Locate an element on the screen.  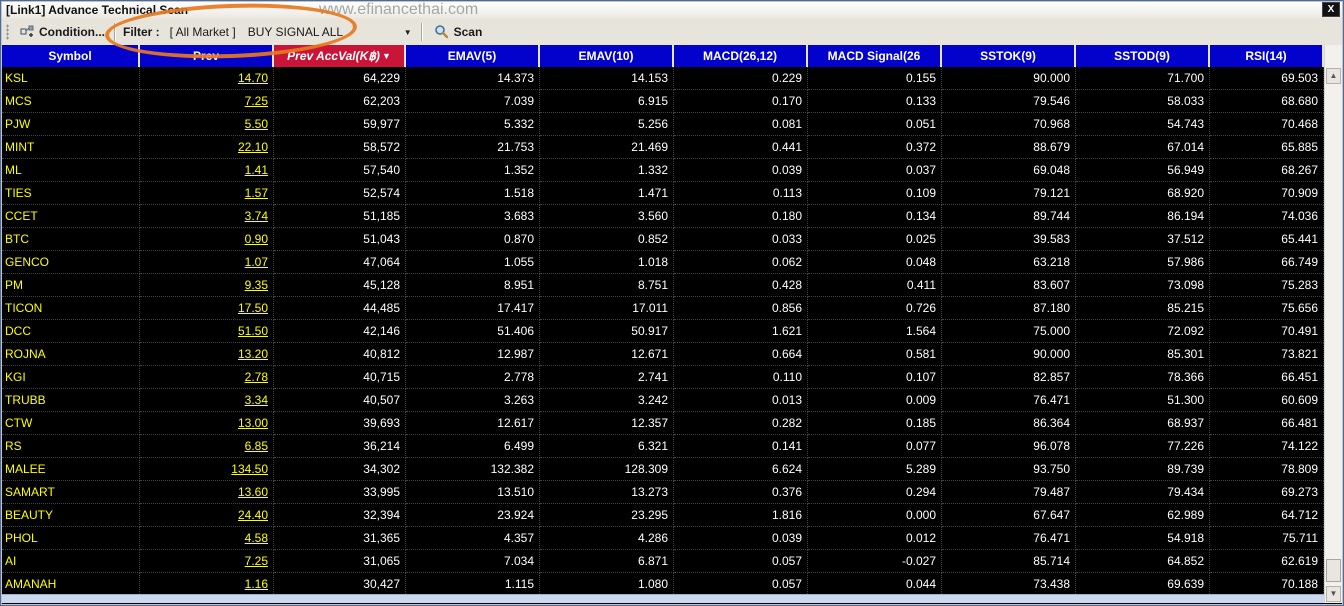
scroll-up-icon: ▲ is located at coordinates (1333, 76).